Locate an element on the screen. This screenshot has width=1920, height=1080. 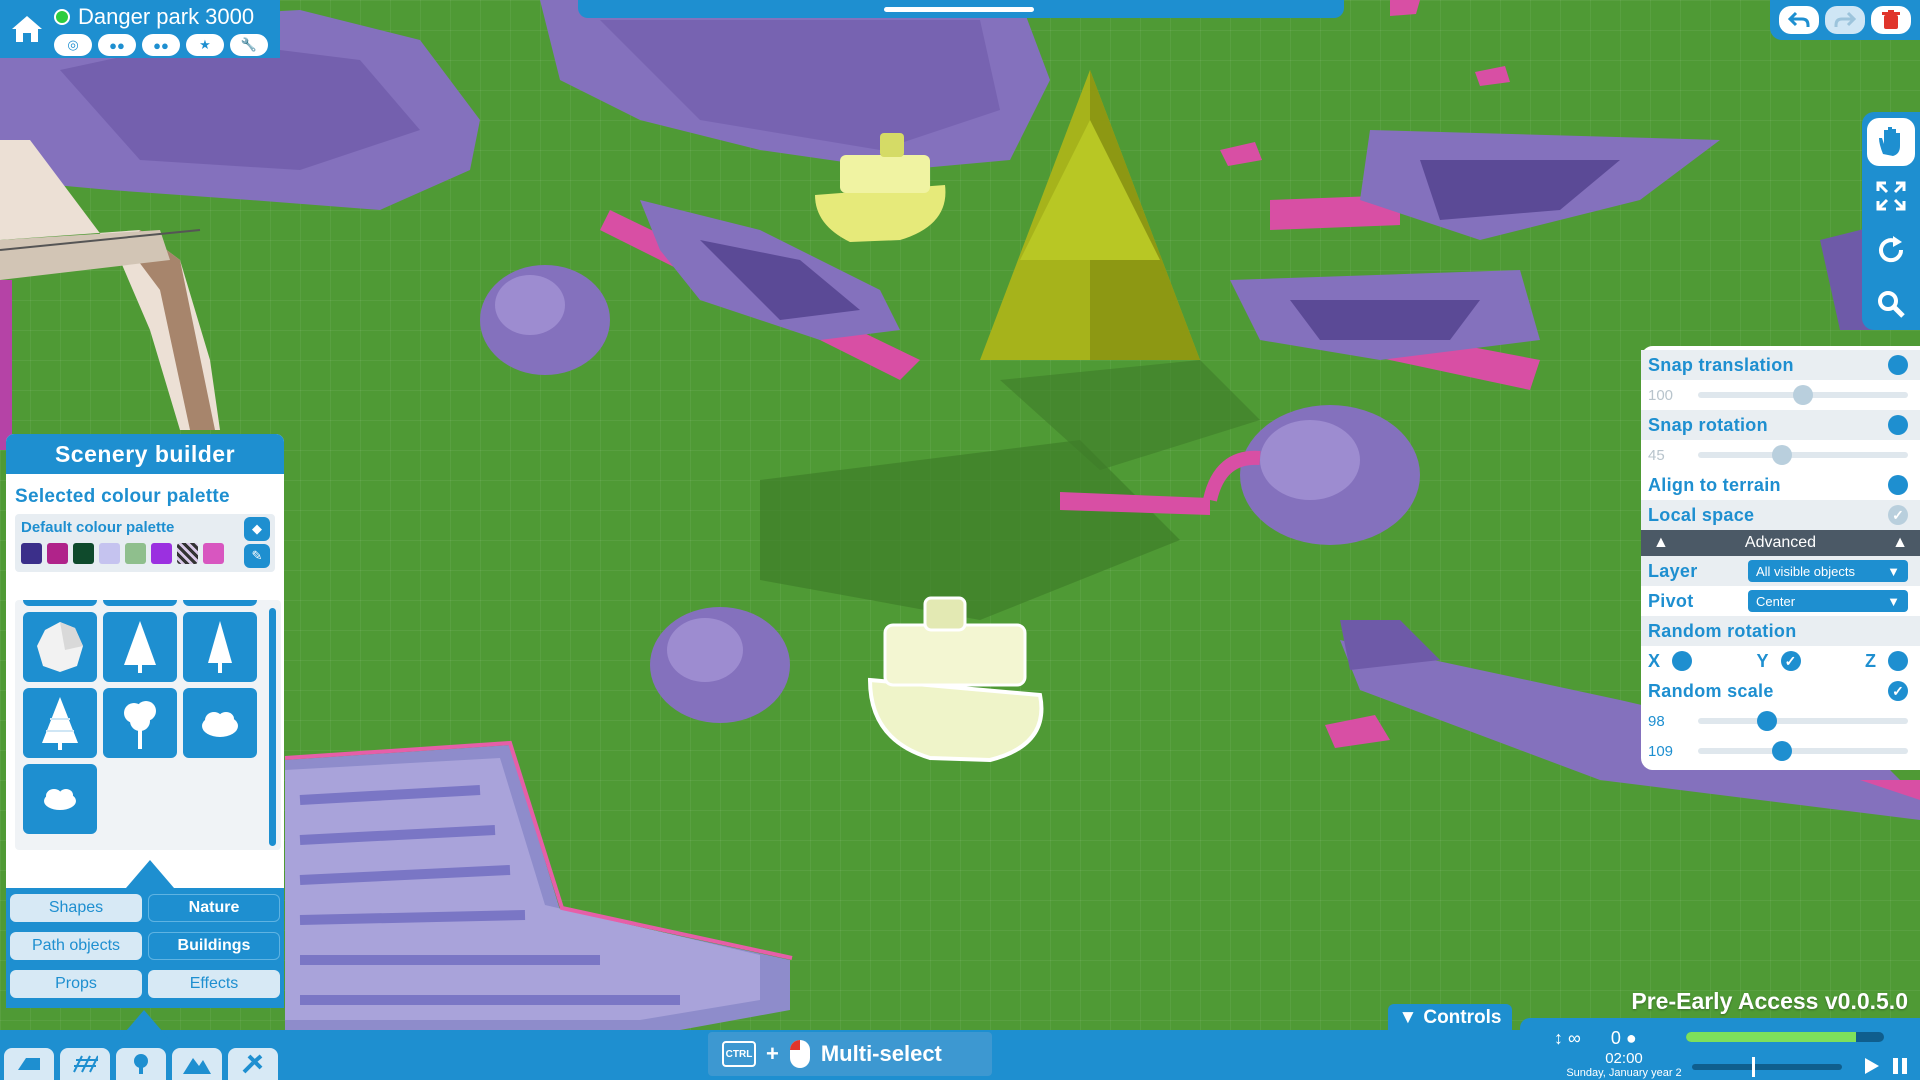
pause-button is located at coordinates (1900, 1066).